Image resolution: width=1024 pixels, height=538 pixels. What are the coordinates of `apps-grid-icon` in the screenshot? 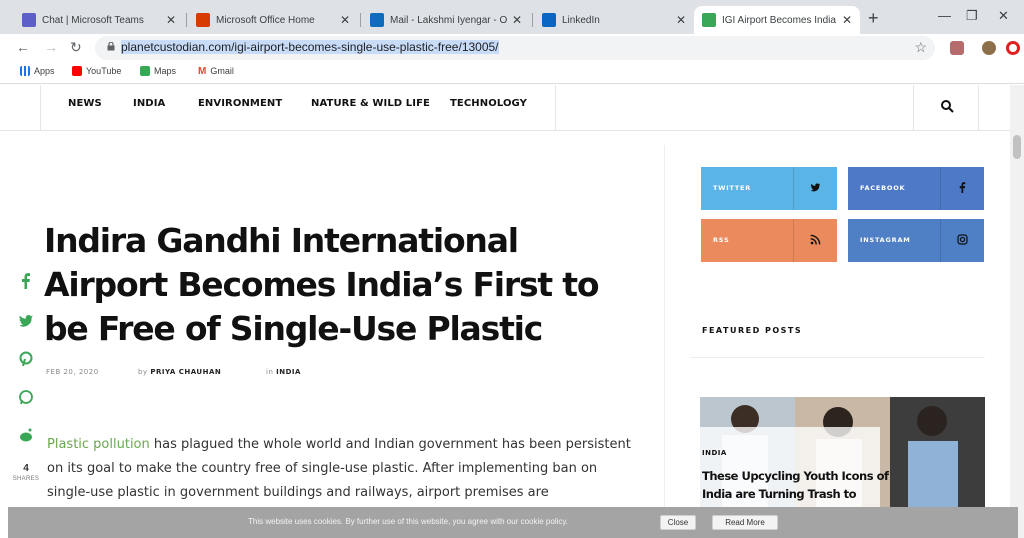 It's located at (25, 71).